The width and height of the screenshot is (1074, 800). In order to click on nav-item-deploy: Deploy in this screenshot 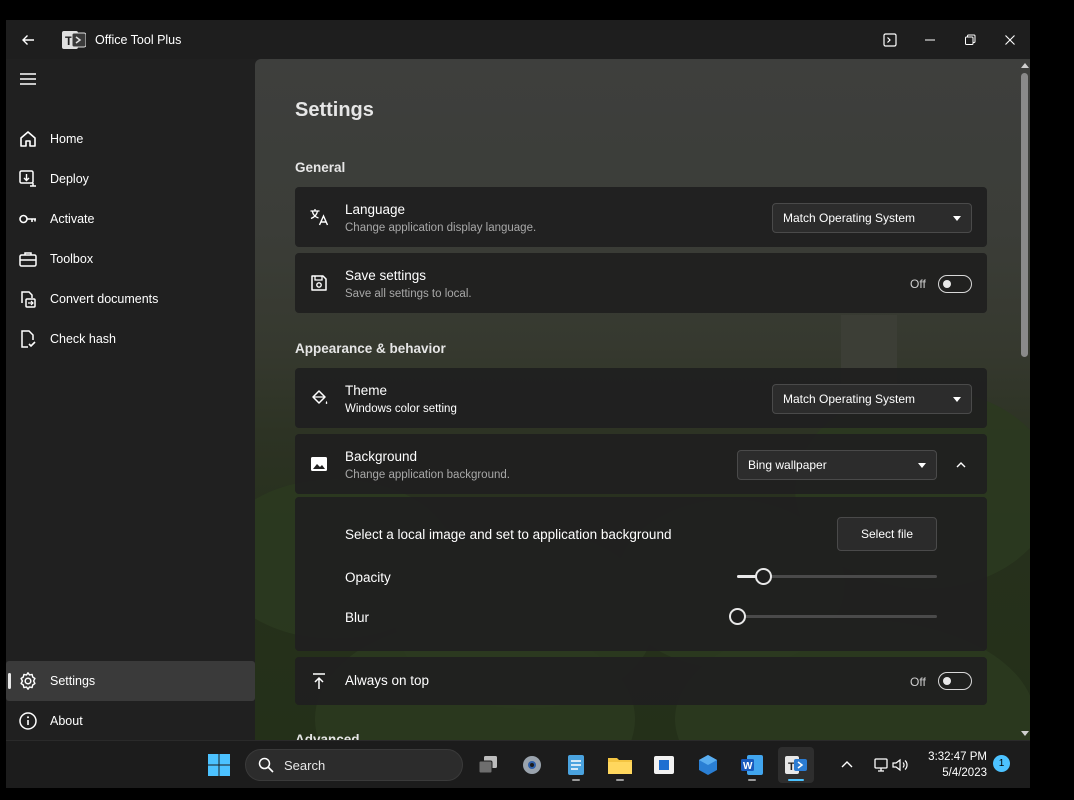, I will do `click(130, 179)`.